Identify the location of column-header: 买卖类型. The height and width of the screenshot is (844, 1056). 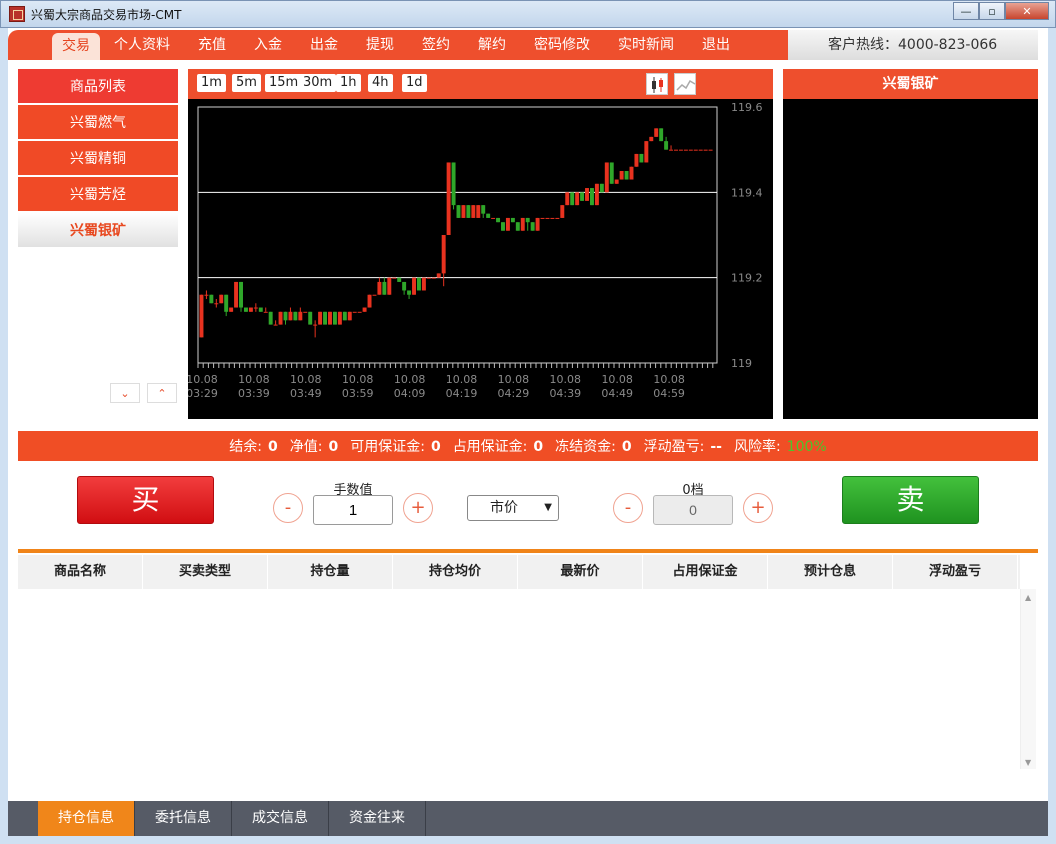
(205, 572).